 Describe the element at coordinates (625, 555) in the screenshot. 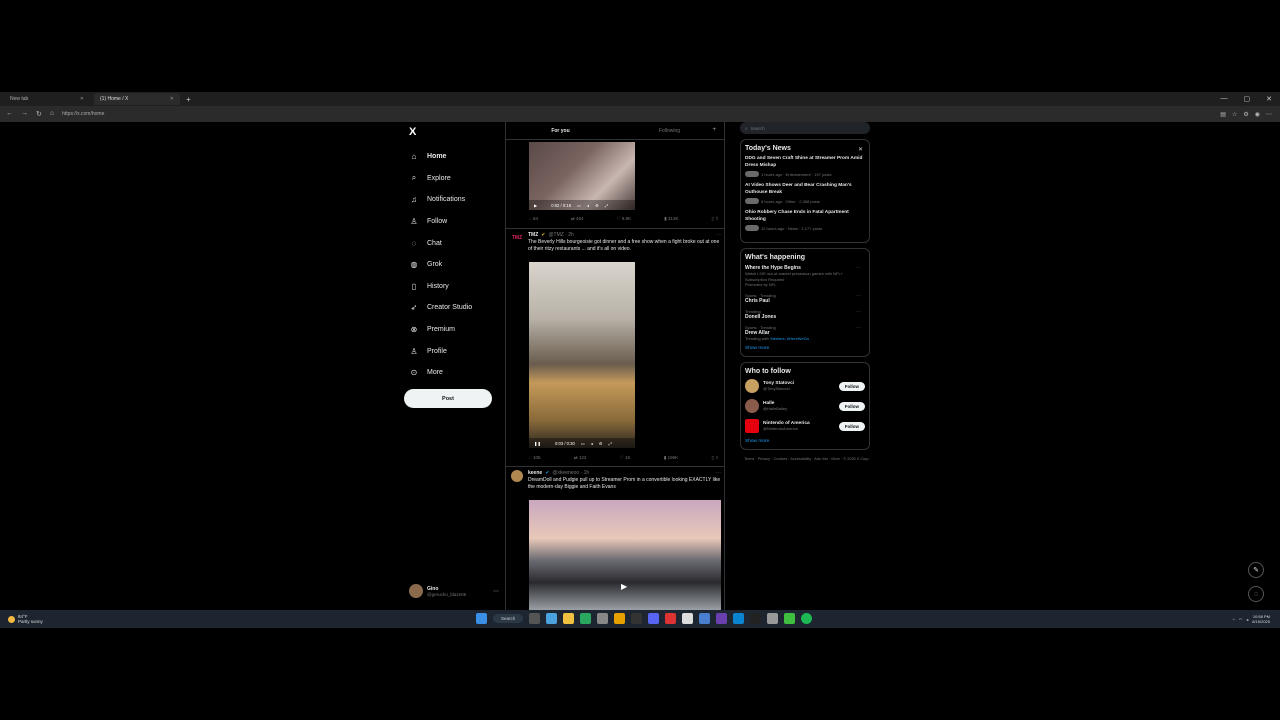

I see `video-player: ▶` at that location.